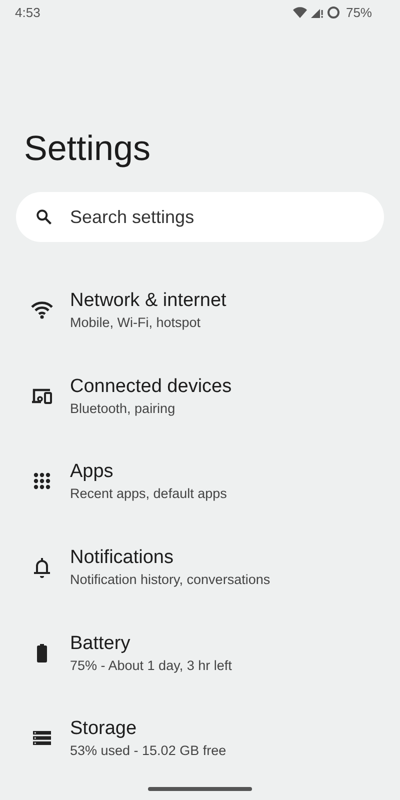 The image size is (400, 800). What do you see at coordinates (299, 12) in the screenshot?
I see `wifi-icon` at bounding box center [299, 12].